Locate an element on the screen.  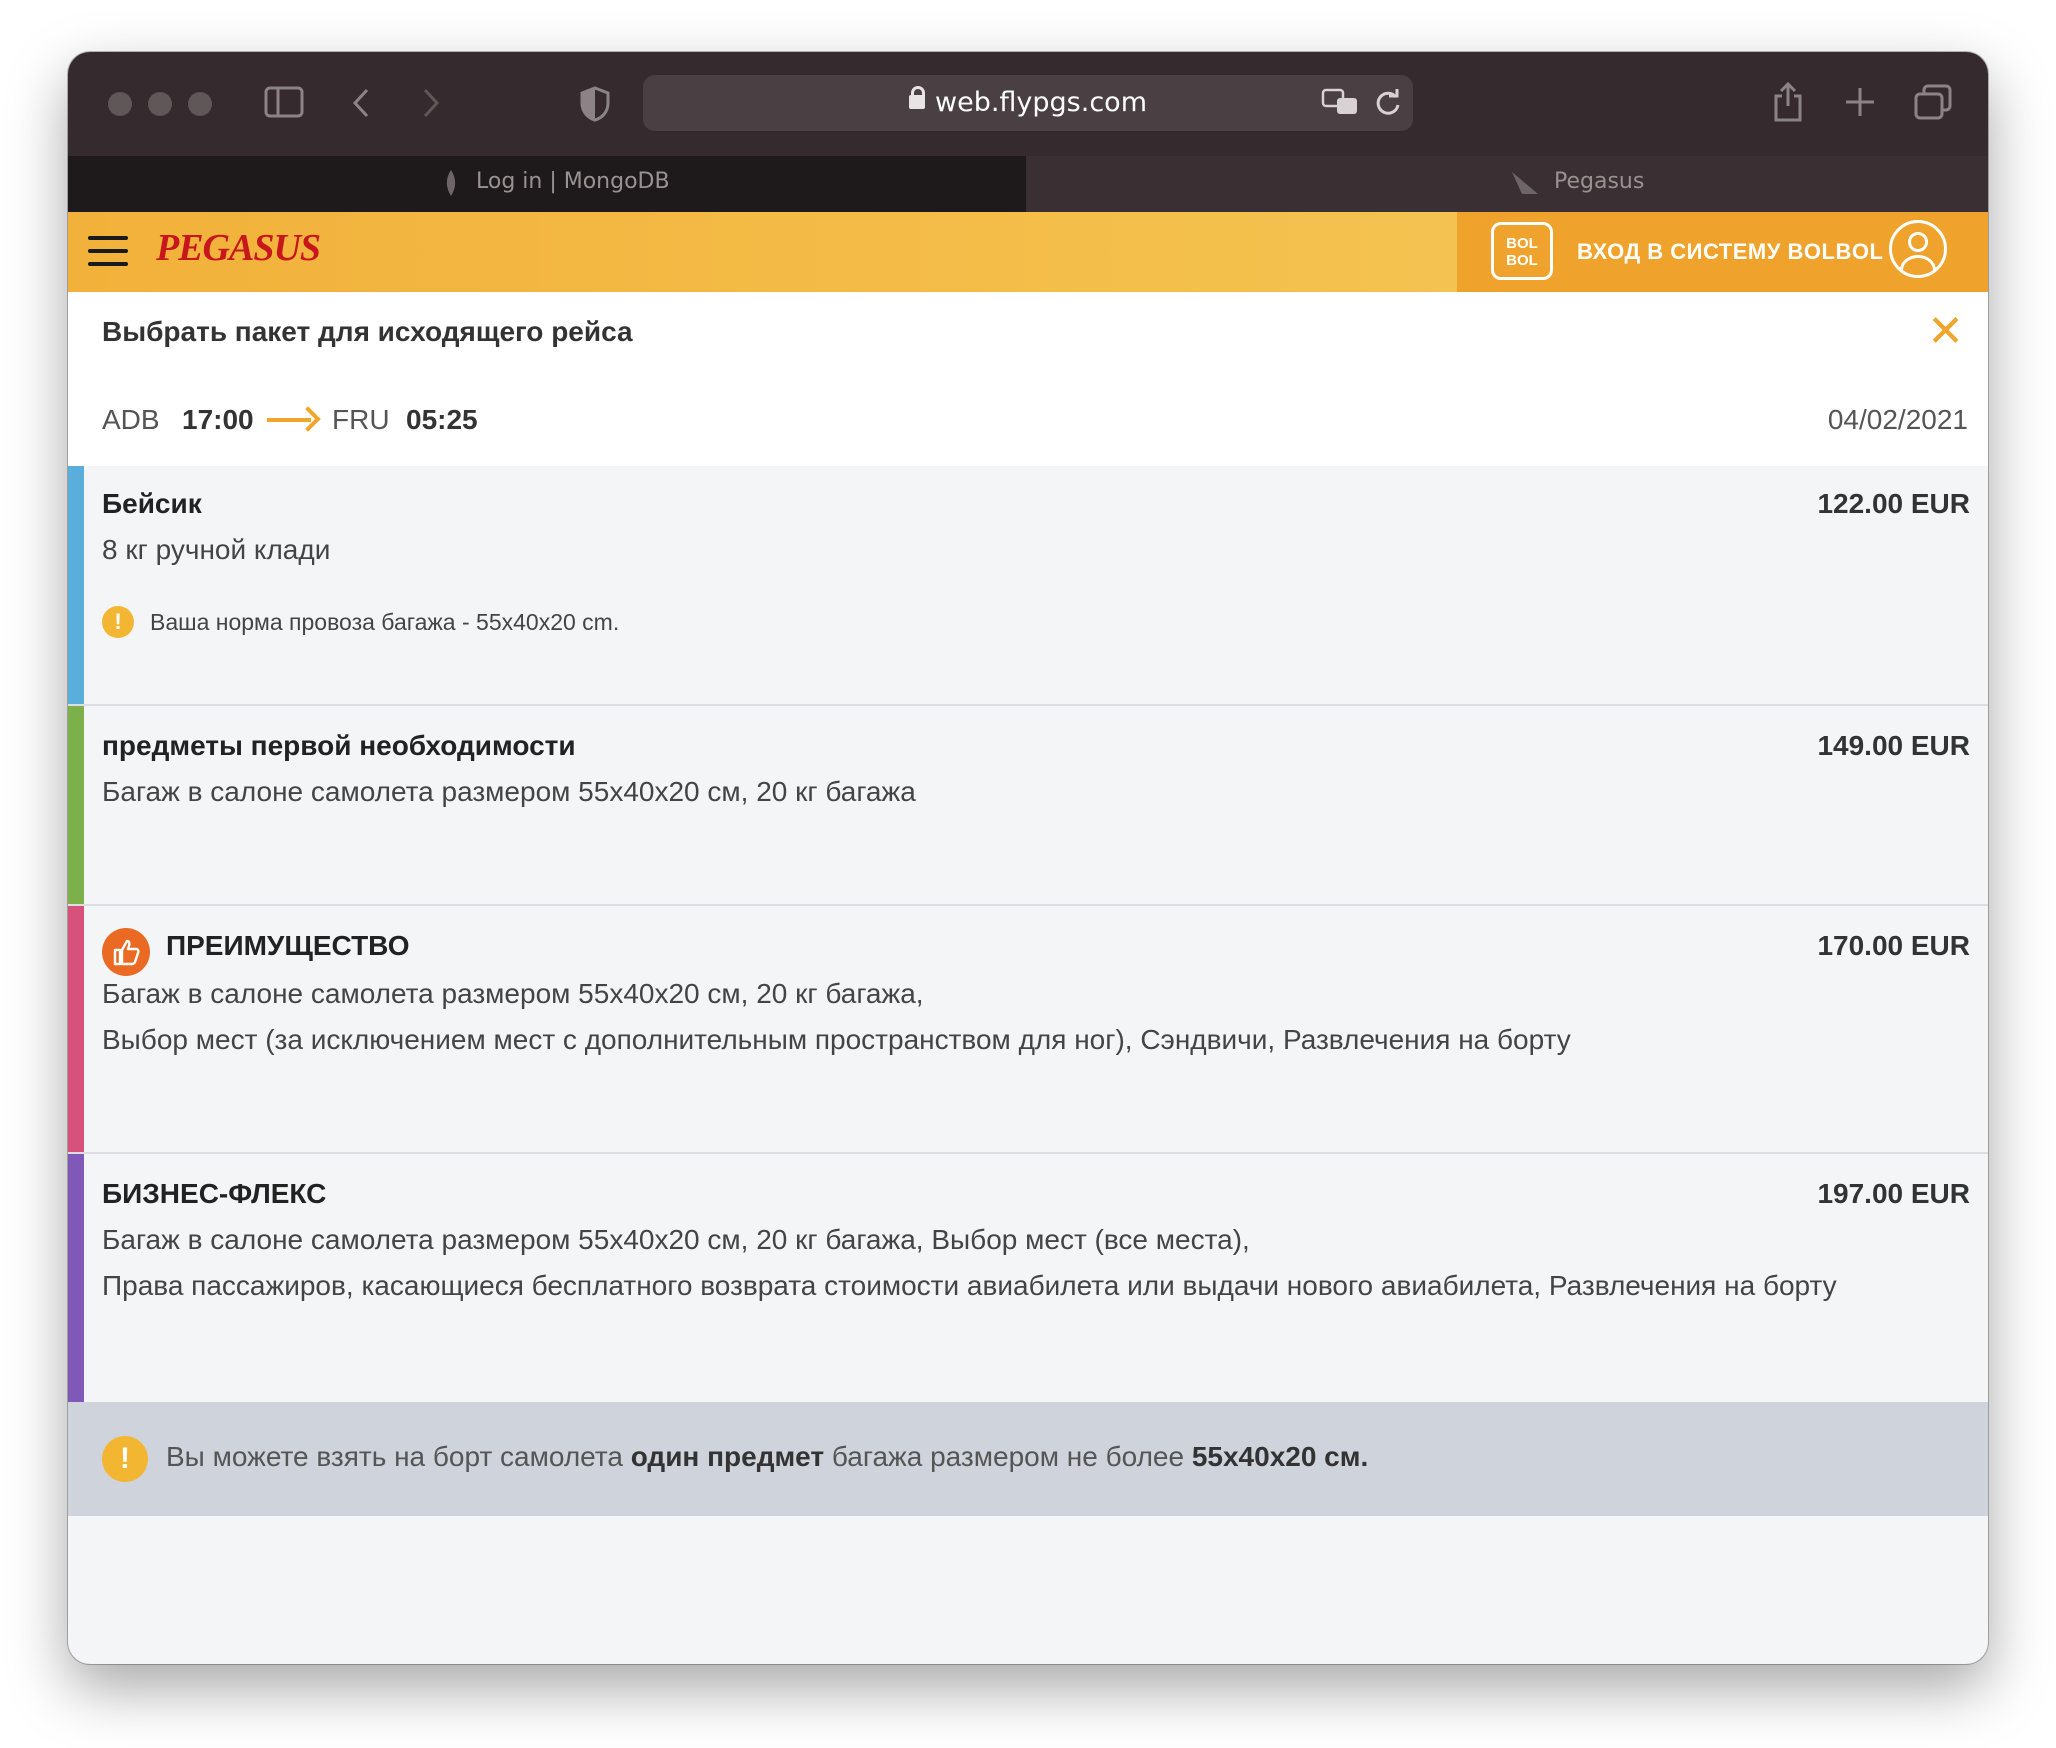
flight-route: ADB 17:00 FRU 05:25 04/02/2021 is located at coordinates (1028, 420).